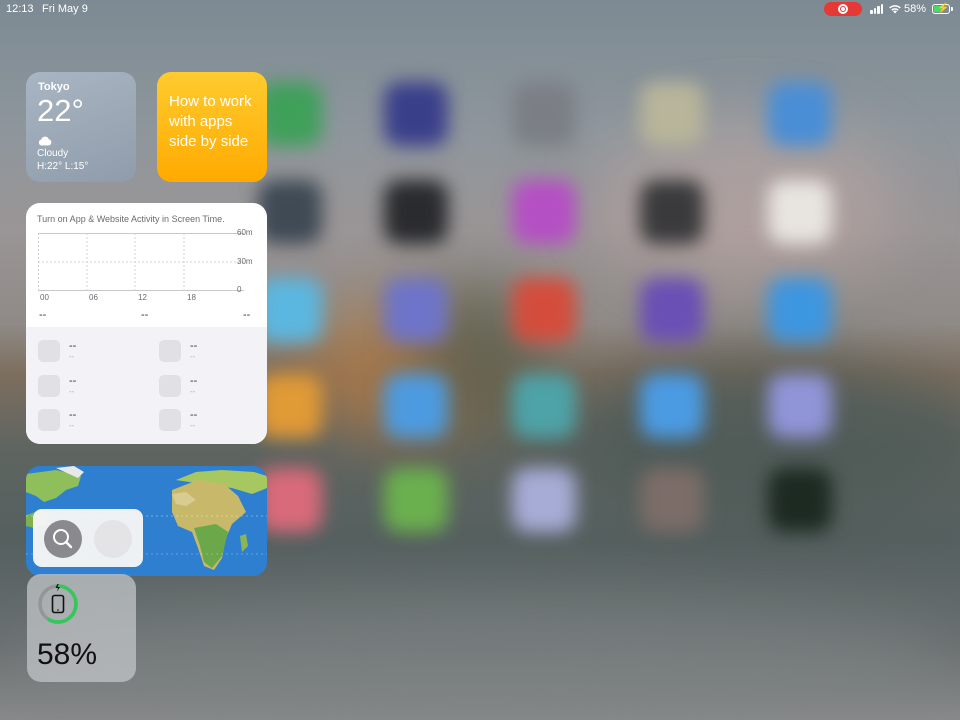  I want to click on status-time: 12:13, so click(20, 9).